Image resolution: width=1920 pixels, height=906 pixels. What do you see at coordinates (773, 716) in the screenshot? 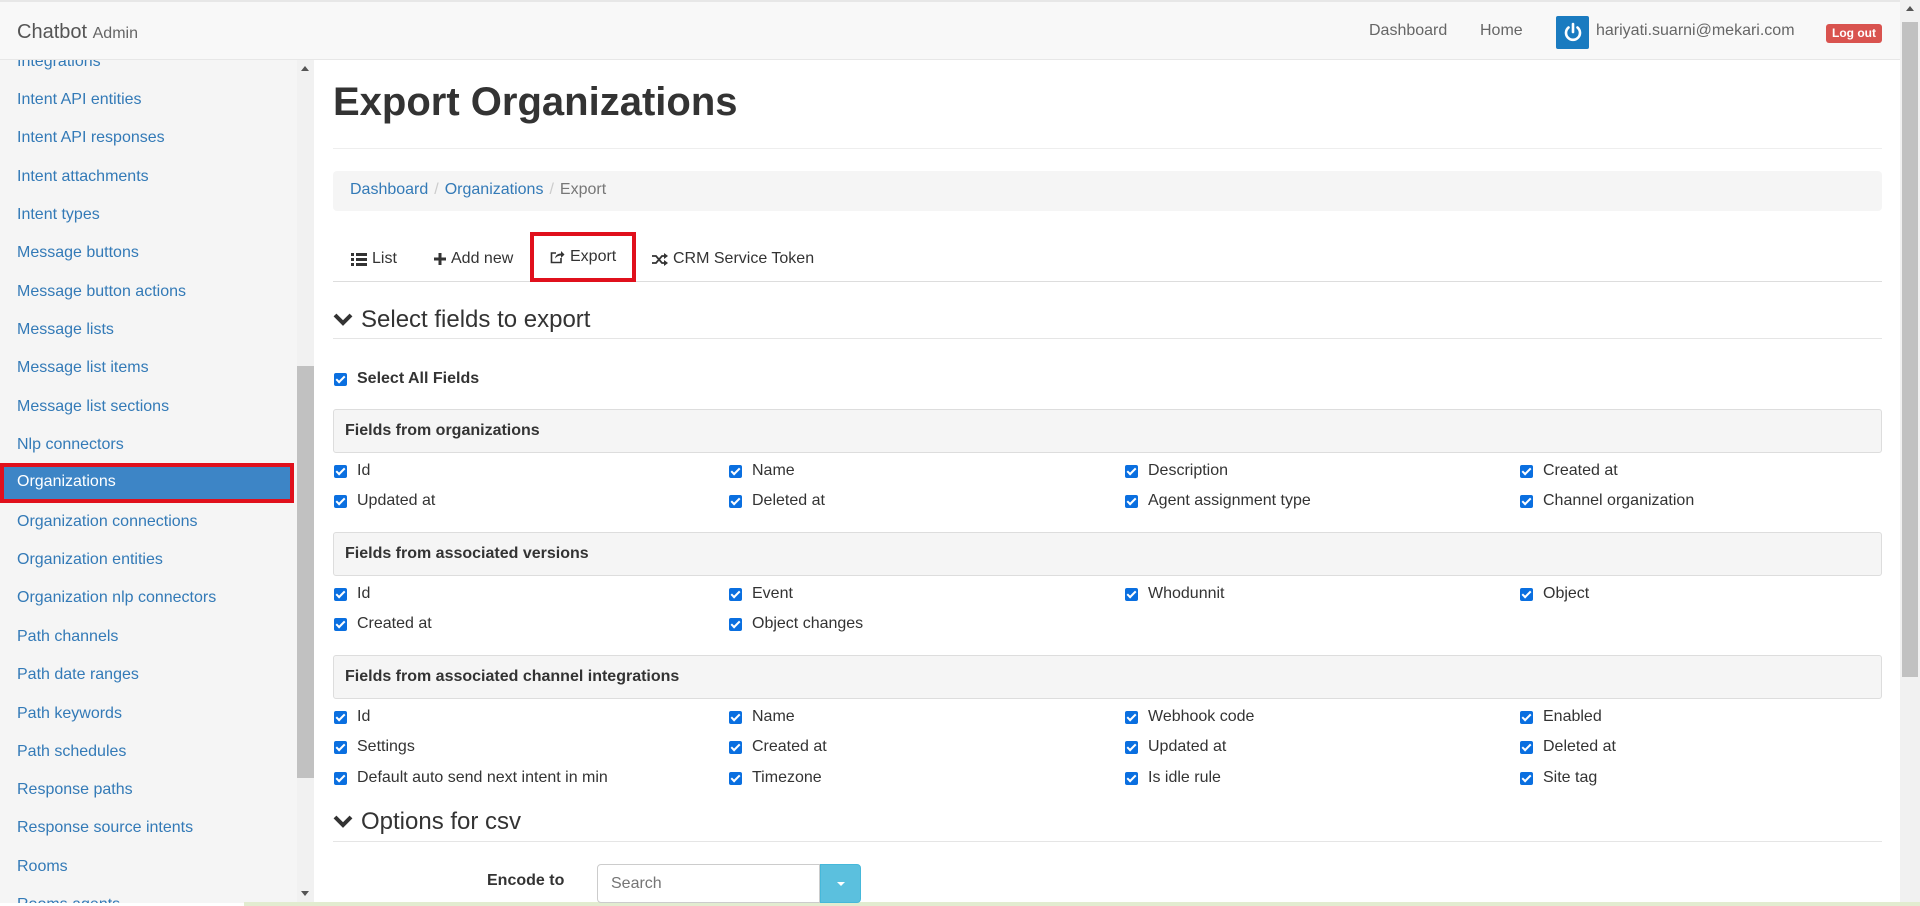
I see `field-label: Name` at bounding box center [773, 716].